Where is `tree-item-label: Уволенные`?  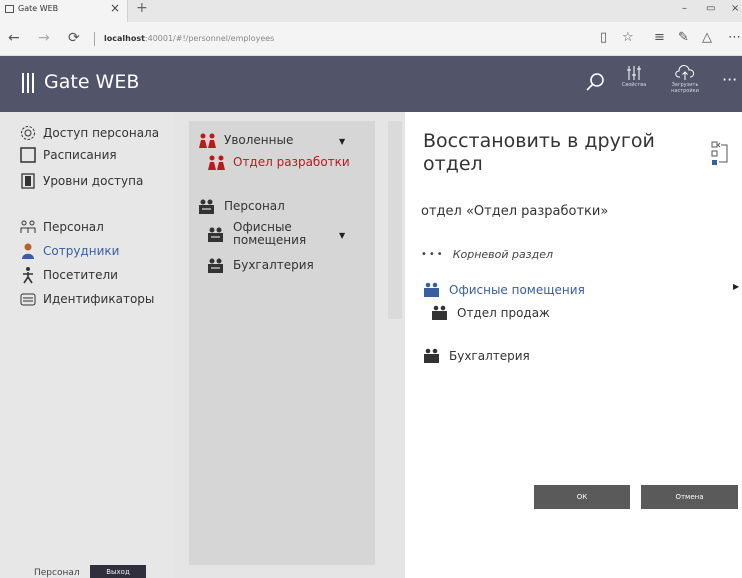
tree-item-label: Уволенные is located at coordinates (259, 140).